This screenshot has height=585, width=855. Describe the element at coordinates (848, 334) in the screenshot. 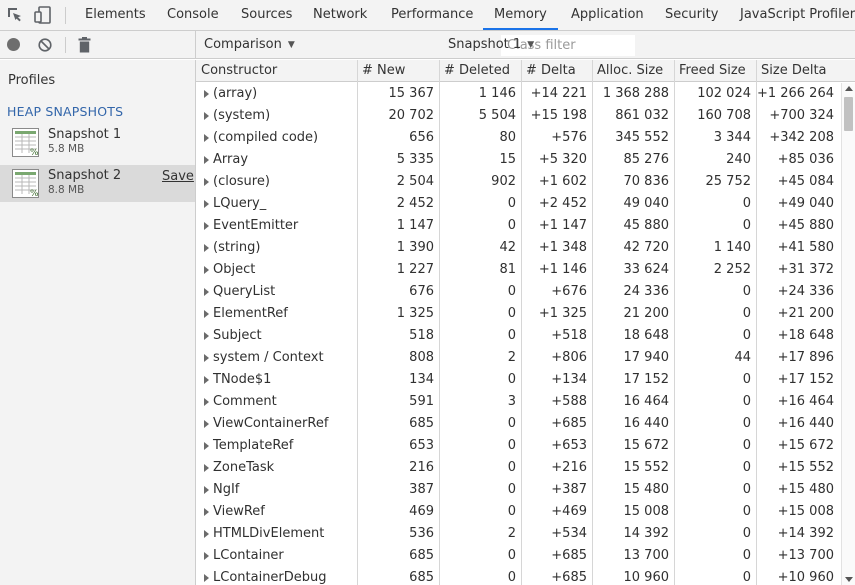

I see `grid-scrollbar` at that location.